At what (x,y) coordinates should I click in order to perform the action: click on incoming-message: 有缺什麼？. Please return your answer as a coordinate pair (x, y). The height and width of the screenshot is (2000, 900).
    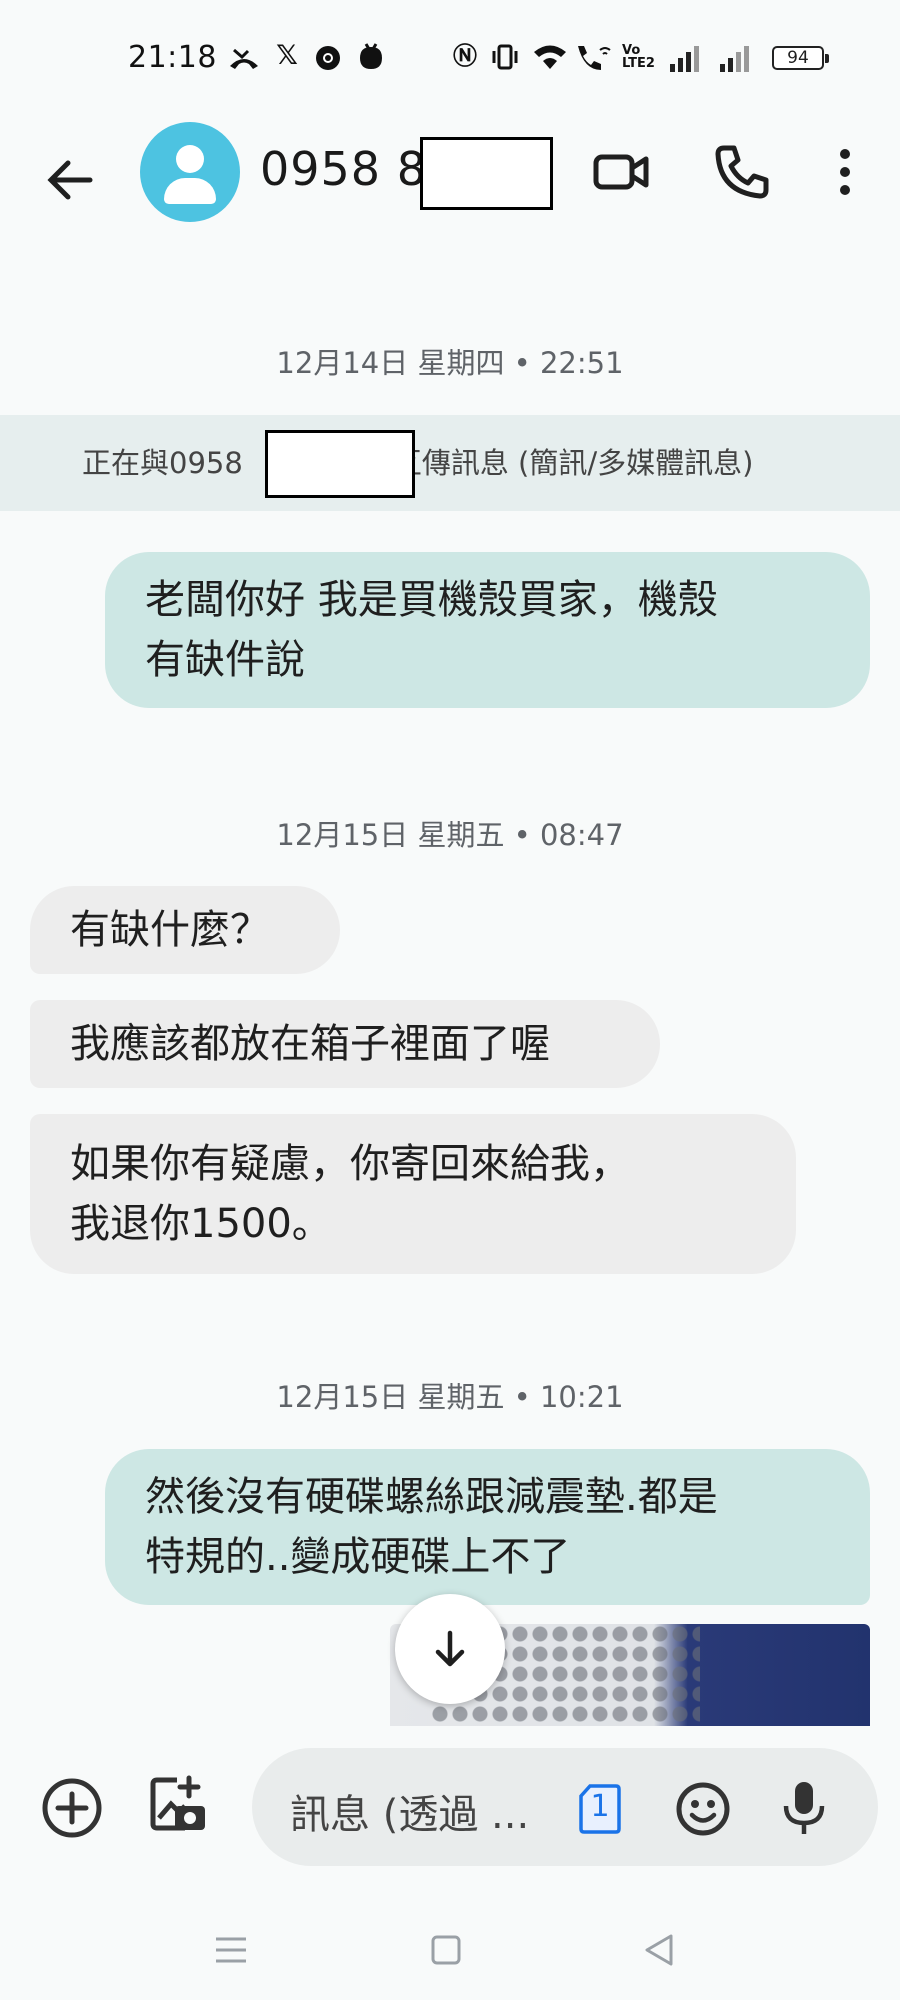
    Looking at the image, I should click on (185, 930).